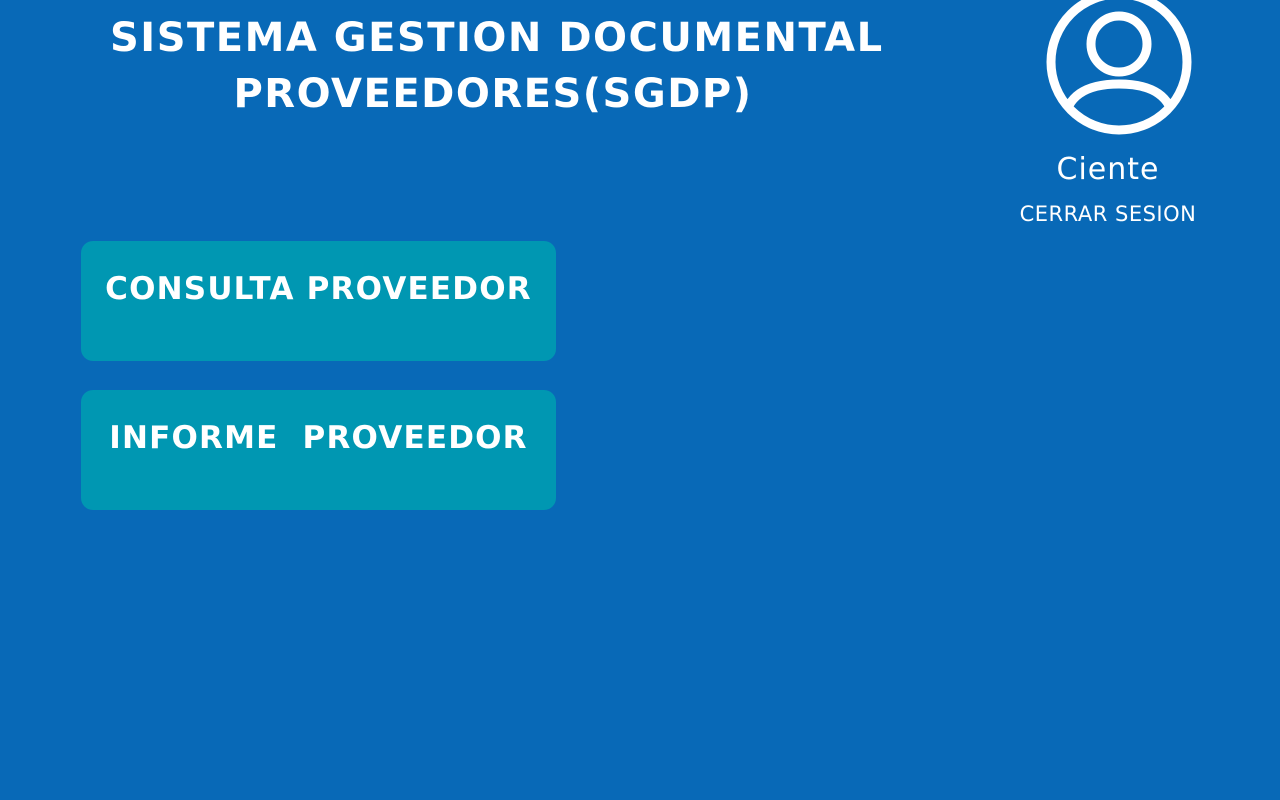 The width and height of the screenshot is (1280, 800). Describe the element at coordinates (497, 38) in the screenshot. I see `page-title-line-1: SISTEMA GESTION DOCUMENTAL` at that location.